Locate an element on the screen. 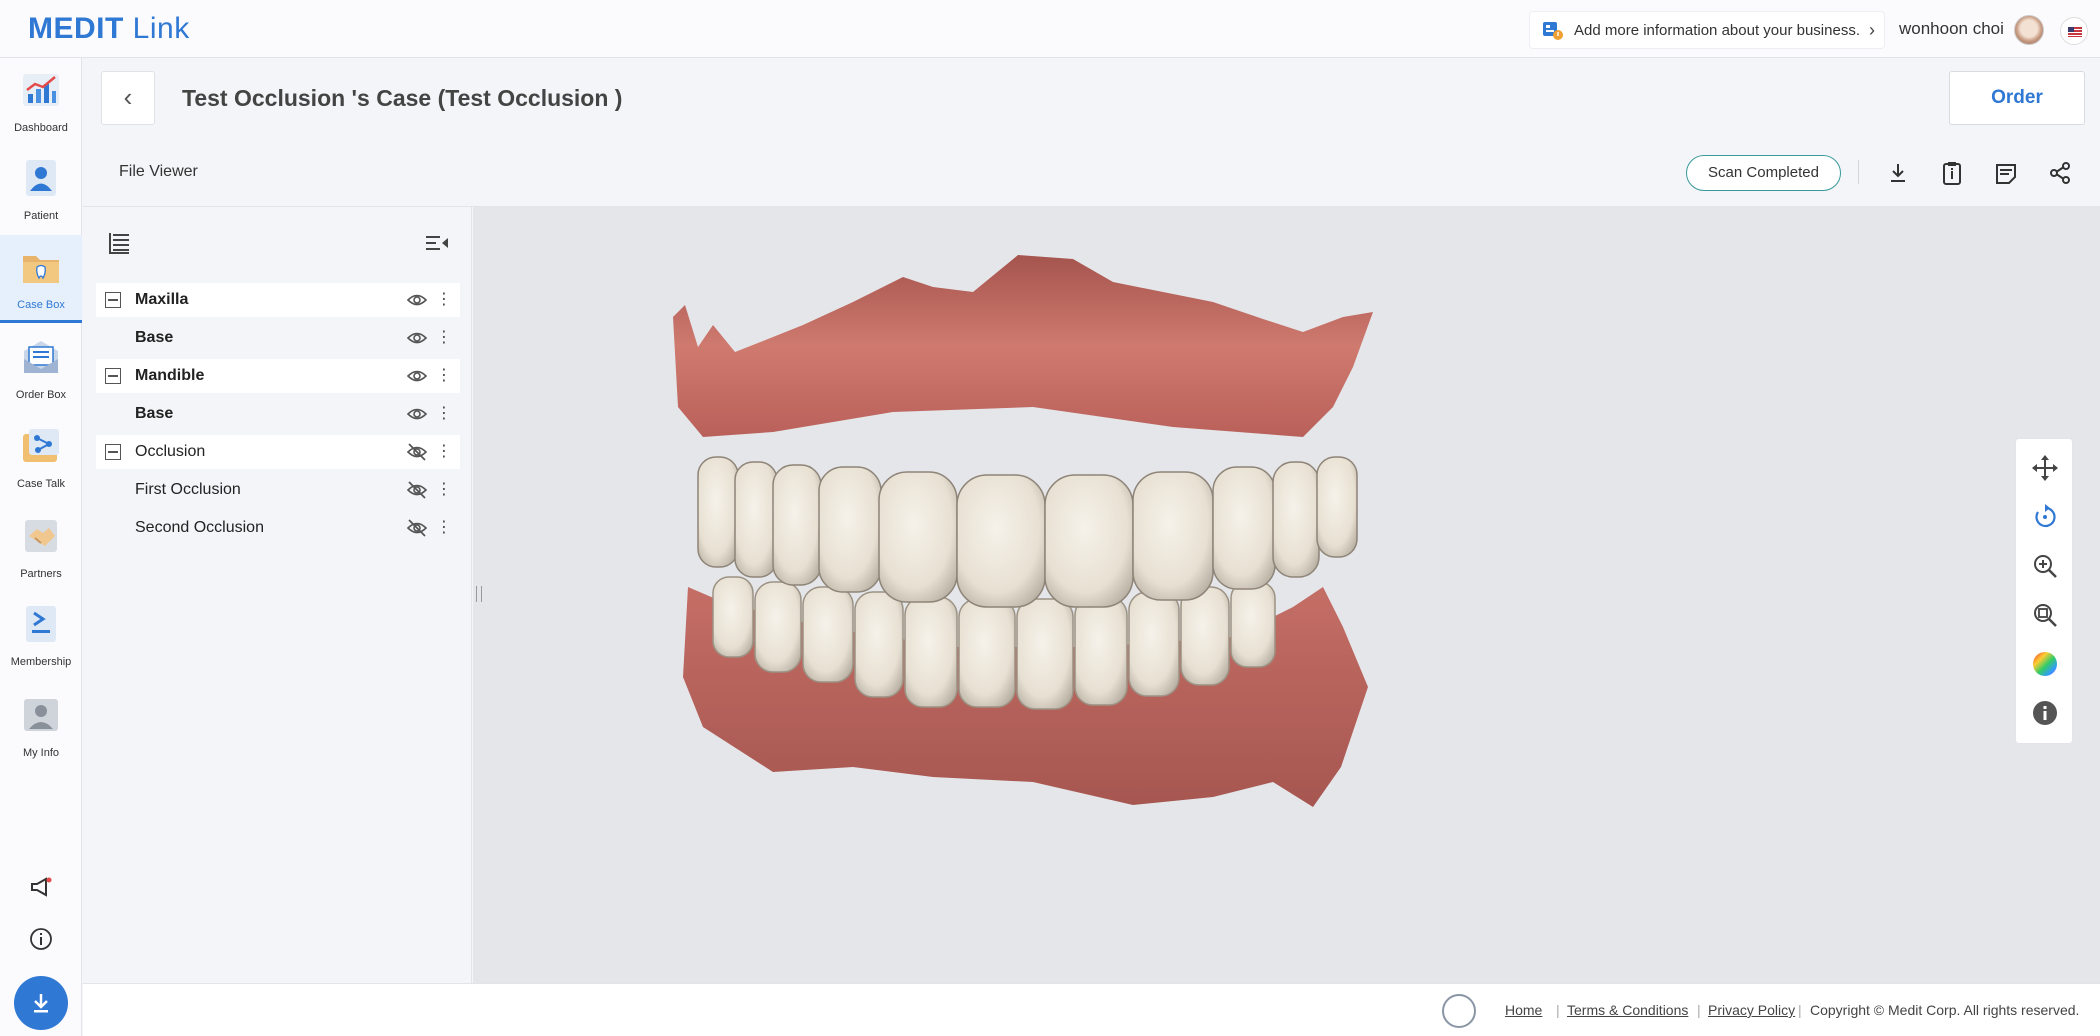 Image resolution: width=2100 pixels, height=1036 pixels. sidebar-item-order-box: Order Box is located at coordinates (41, 369).